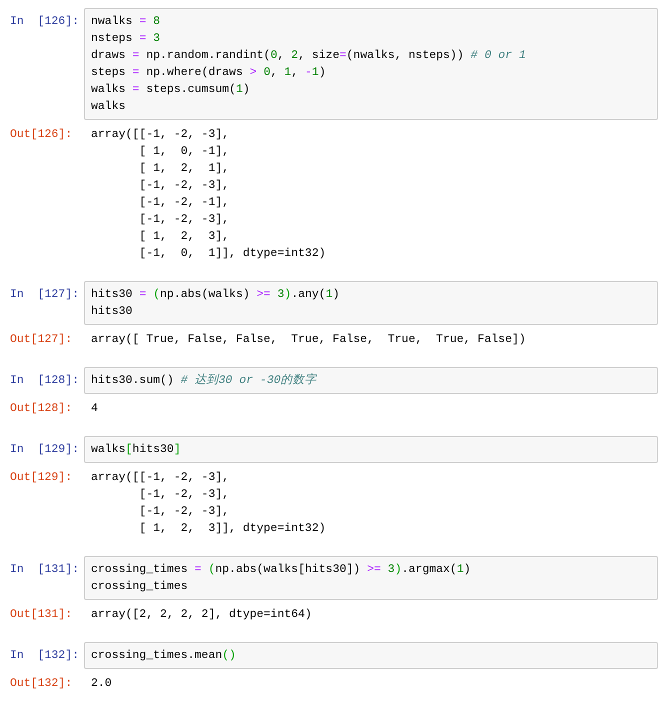  Describe the element at coordinates (184, 237) in the screenshot. I see `output-line: [ 1, 2, 3],` at that location.